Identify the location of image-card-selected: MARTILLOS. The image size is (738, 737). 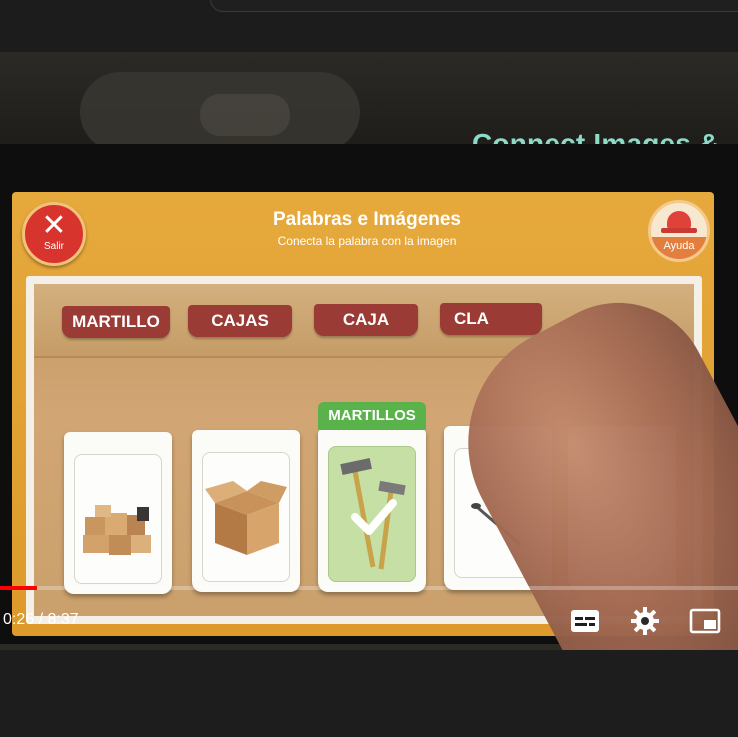
(372, 497).